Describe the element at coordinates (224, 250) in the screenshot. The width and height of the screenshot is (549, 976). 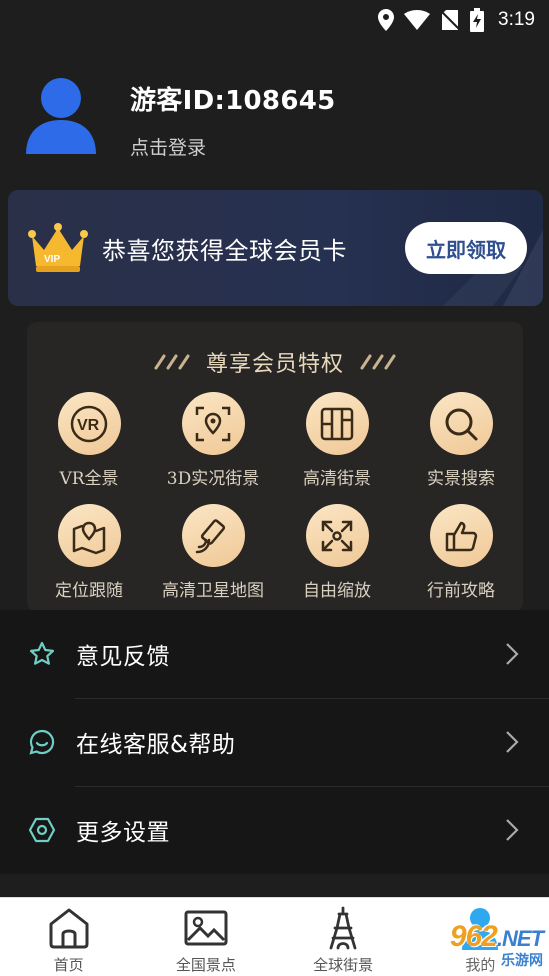
I see `vip-title: 恭喜您获得全球会员卡` at that location.